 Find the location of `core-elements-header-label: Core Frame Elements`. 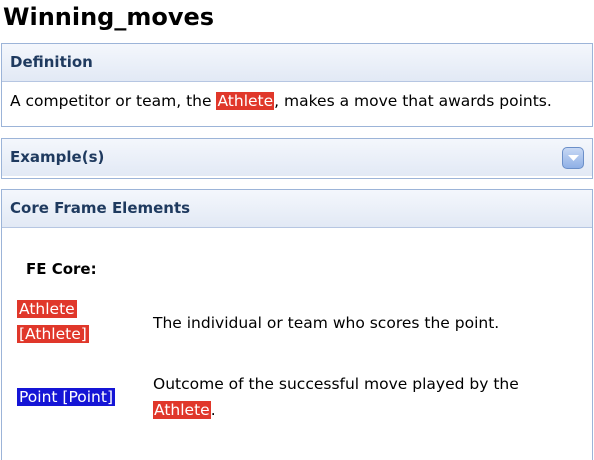

core-elements-header-label: Core Frame Elements is located at coordinates (100, 208).